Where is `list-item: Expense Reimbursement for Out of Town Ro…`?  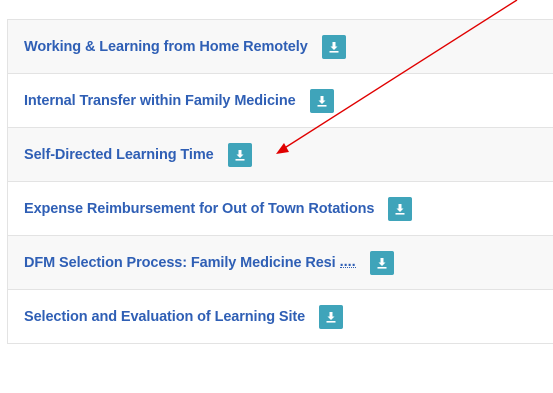
list-item: Expense Reimbursement for Out of Town Ro… is located at coordinates (280, 209).